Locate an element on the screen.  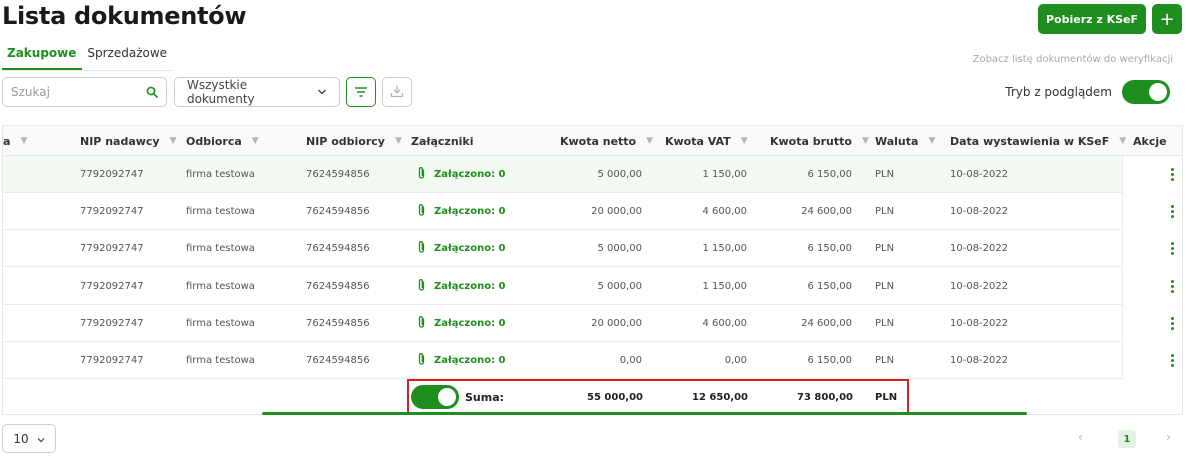
sum-label: Suma: is located at coordinates (485, 397).